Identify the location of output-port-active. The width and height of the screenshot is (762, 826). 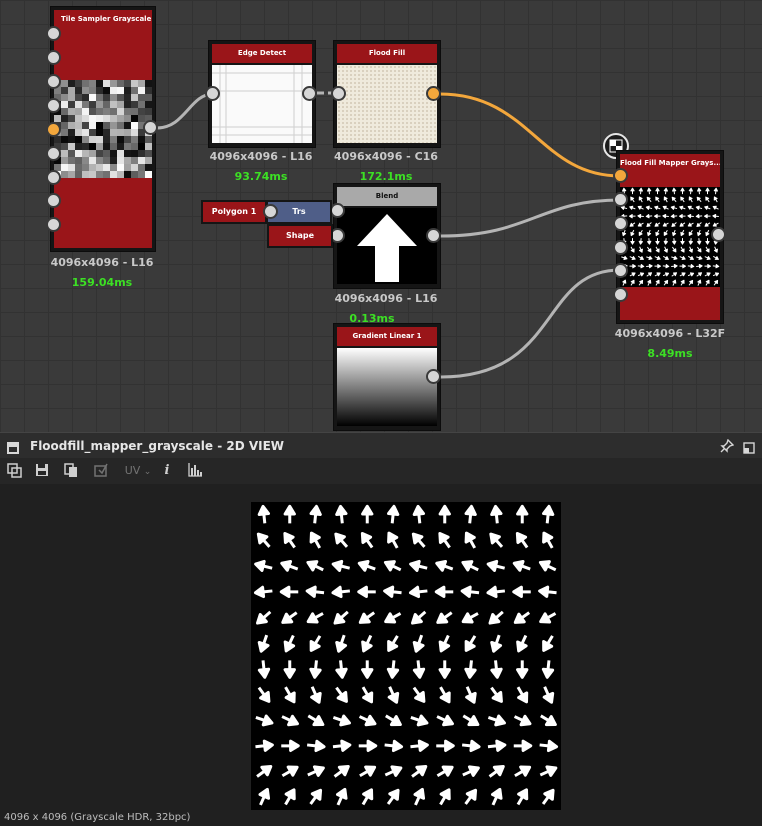
(433, 93).